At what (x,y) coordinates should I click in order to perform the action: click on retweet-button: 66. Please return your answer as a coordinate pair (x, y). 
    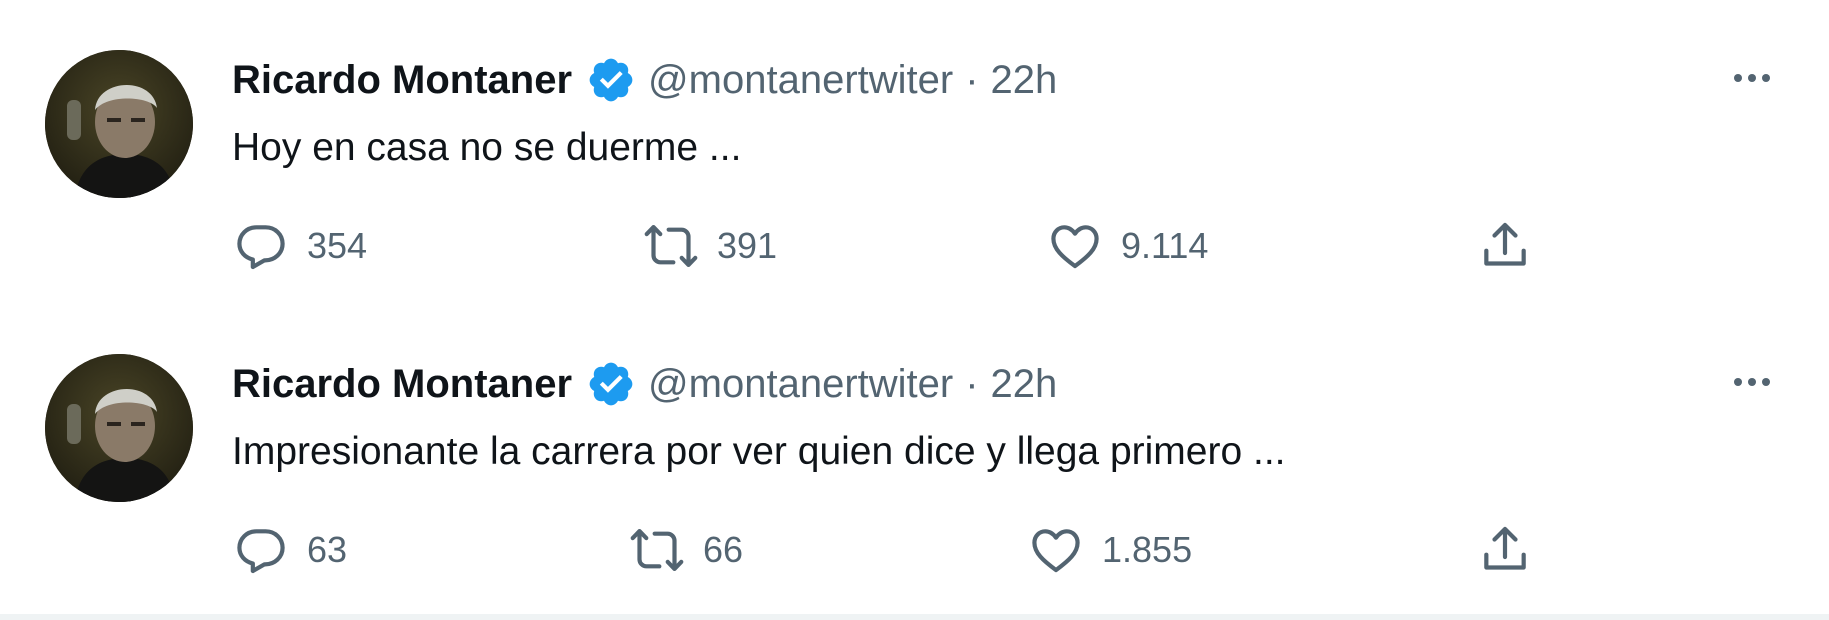
    Looking at the image, I should click on (686, 550).